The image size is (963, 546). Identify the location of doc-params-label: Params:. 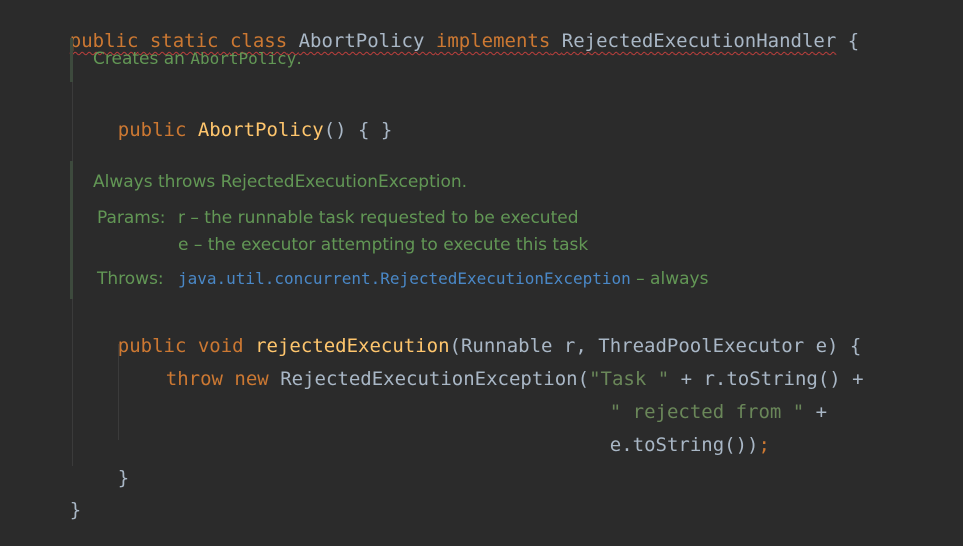
(131, 218).